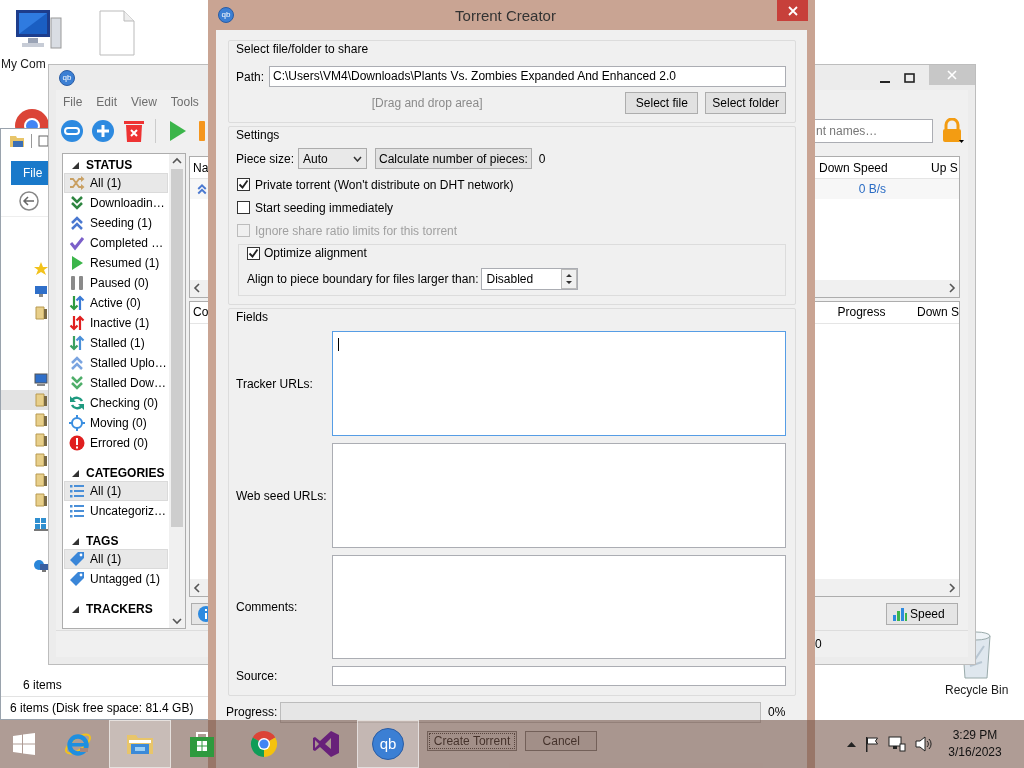  Describe the element at coordinates (134, 131) in the screenshot. I see `trash-icon` at that location.